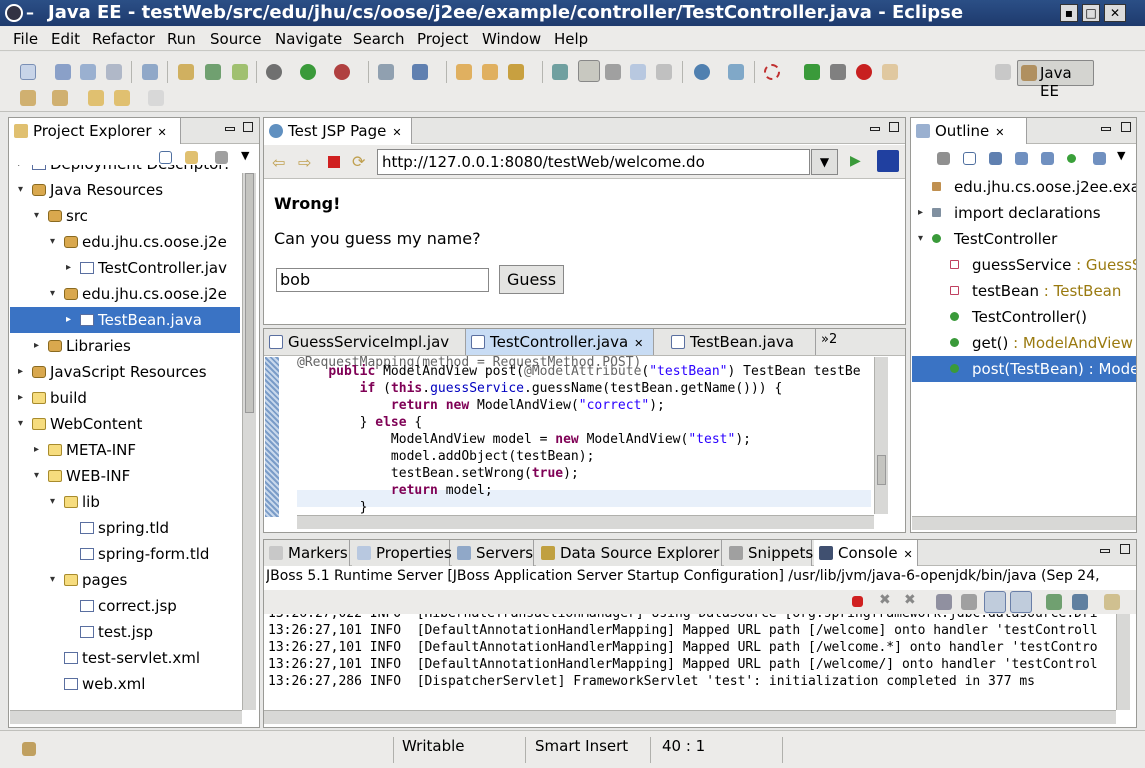 The image size is (1145, 768). I want to click on collapse-all-icon, so click(165, 157).